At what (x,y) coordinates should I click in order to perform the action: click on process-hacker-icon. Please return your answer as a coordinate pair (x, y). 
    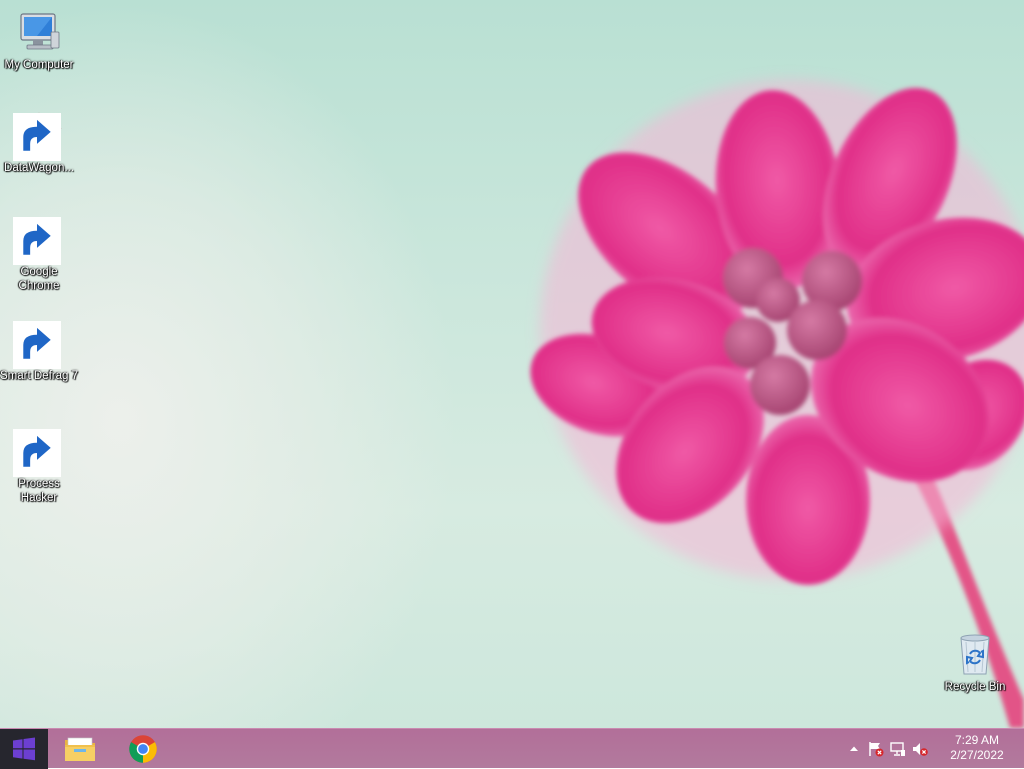
    Looking at the image, I should click on (38, 452).